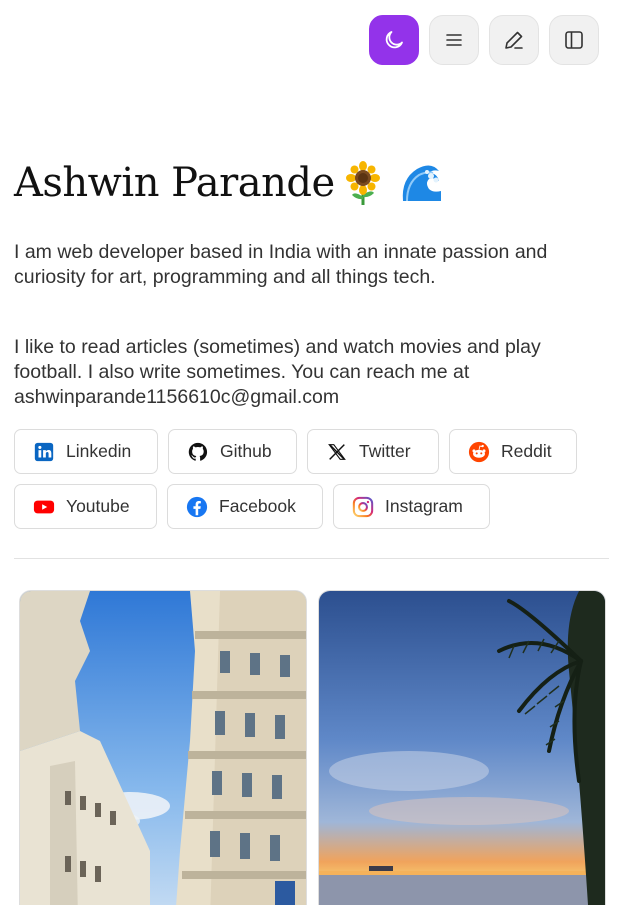 The image size is (623, 905). Describe the element at coordinates (198, 451) in the screenshot. I see `github-icon` at that location.